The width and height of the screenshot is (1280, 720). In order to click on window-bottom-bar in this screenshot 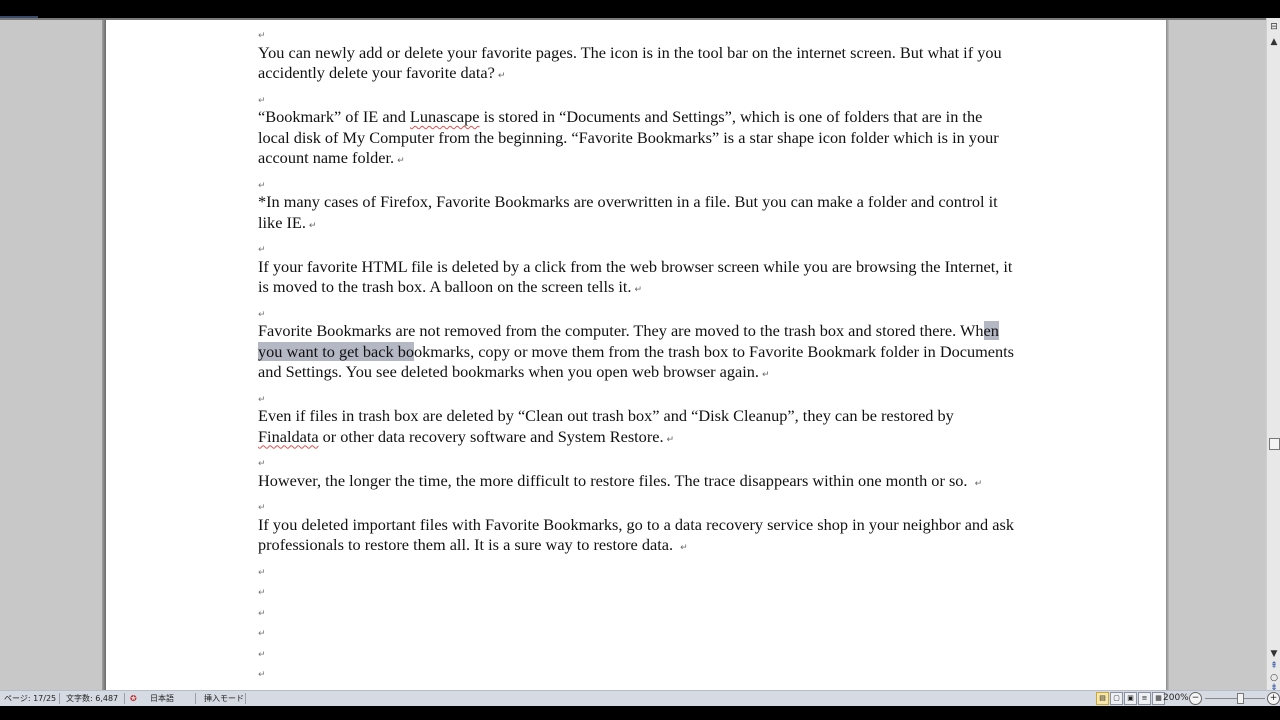, I will do `click(640, 713)`.